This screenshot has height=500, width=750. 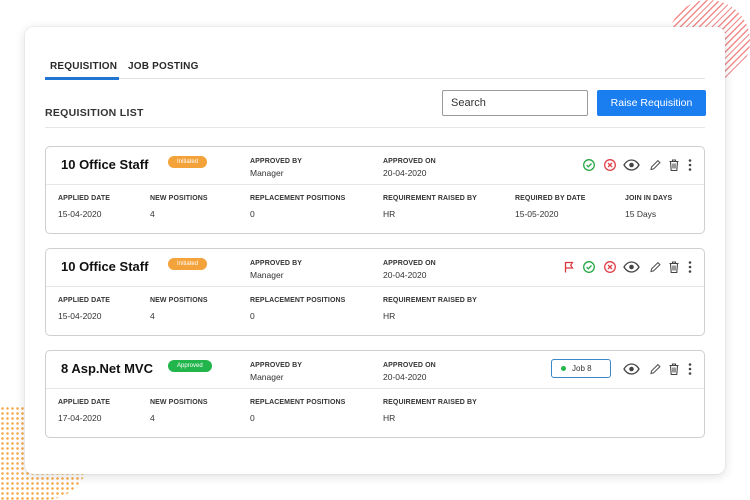 I want to click on join-in-days-label: JOIN IN DAYS, so click(x=649, y=198).